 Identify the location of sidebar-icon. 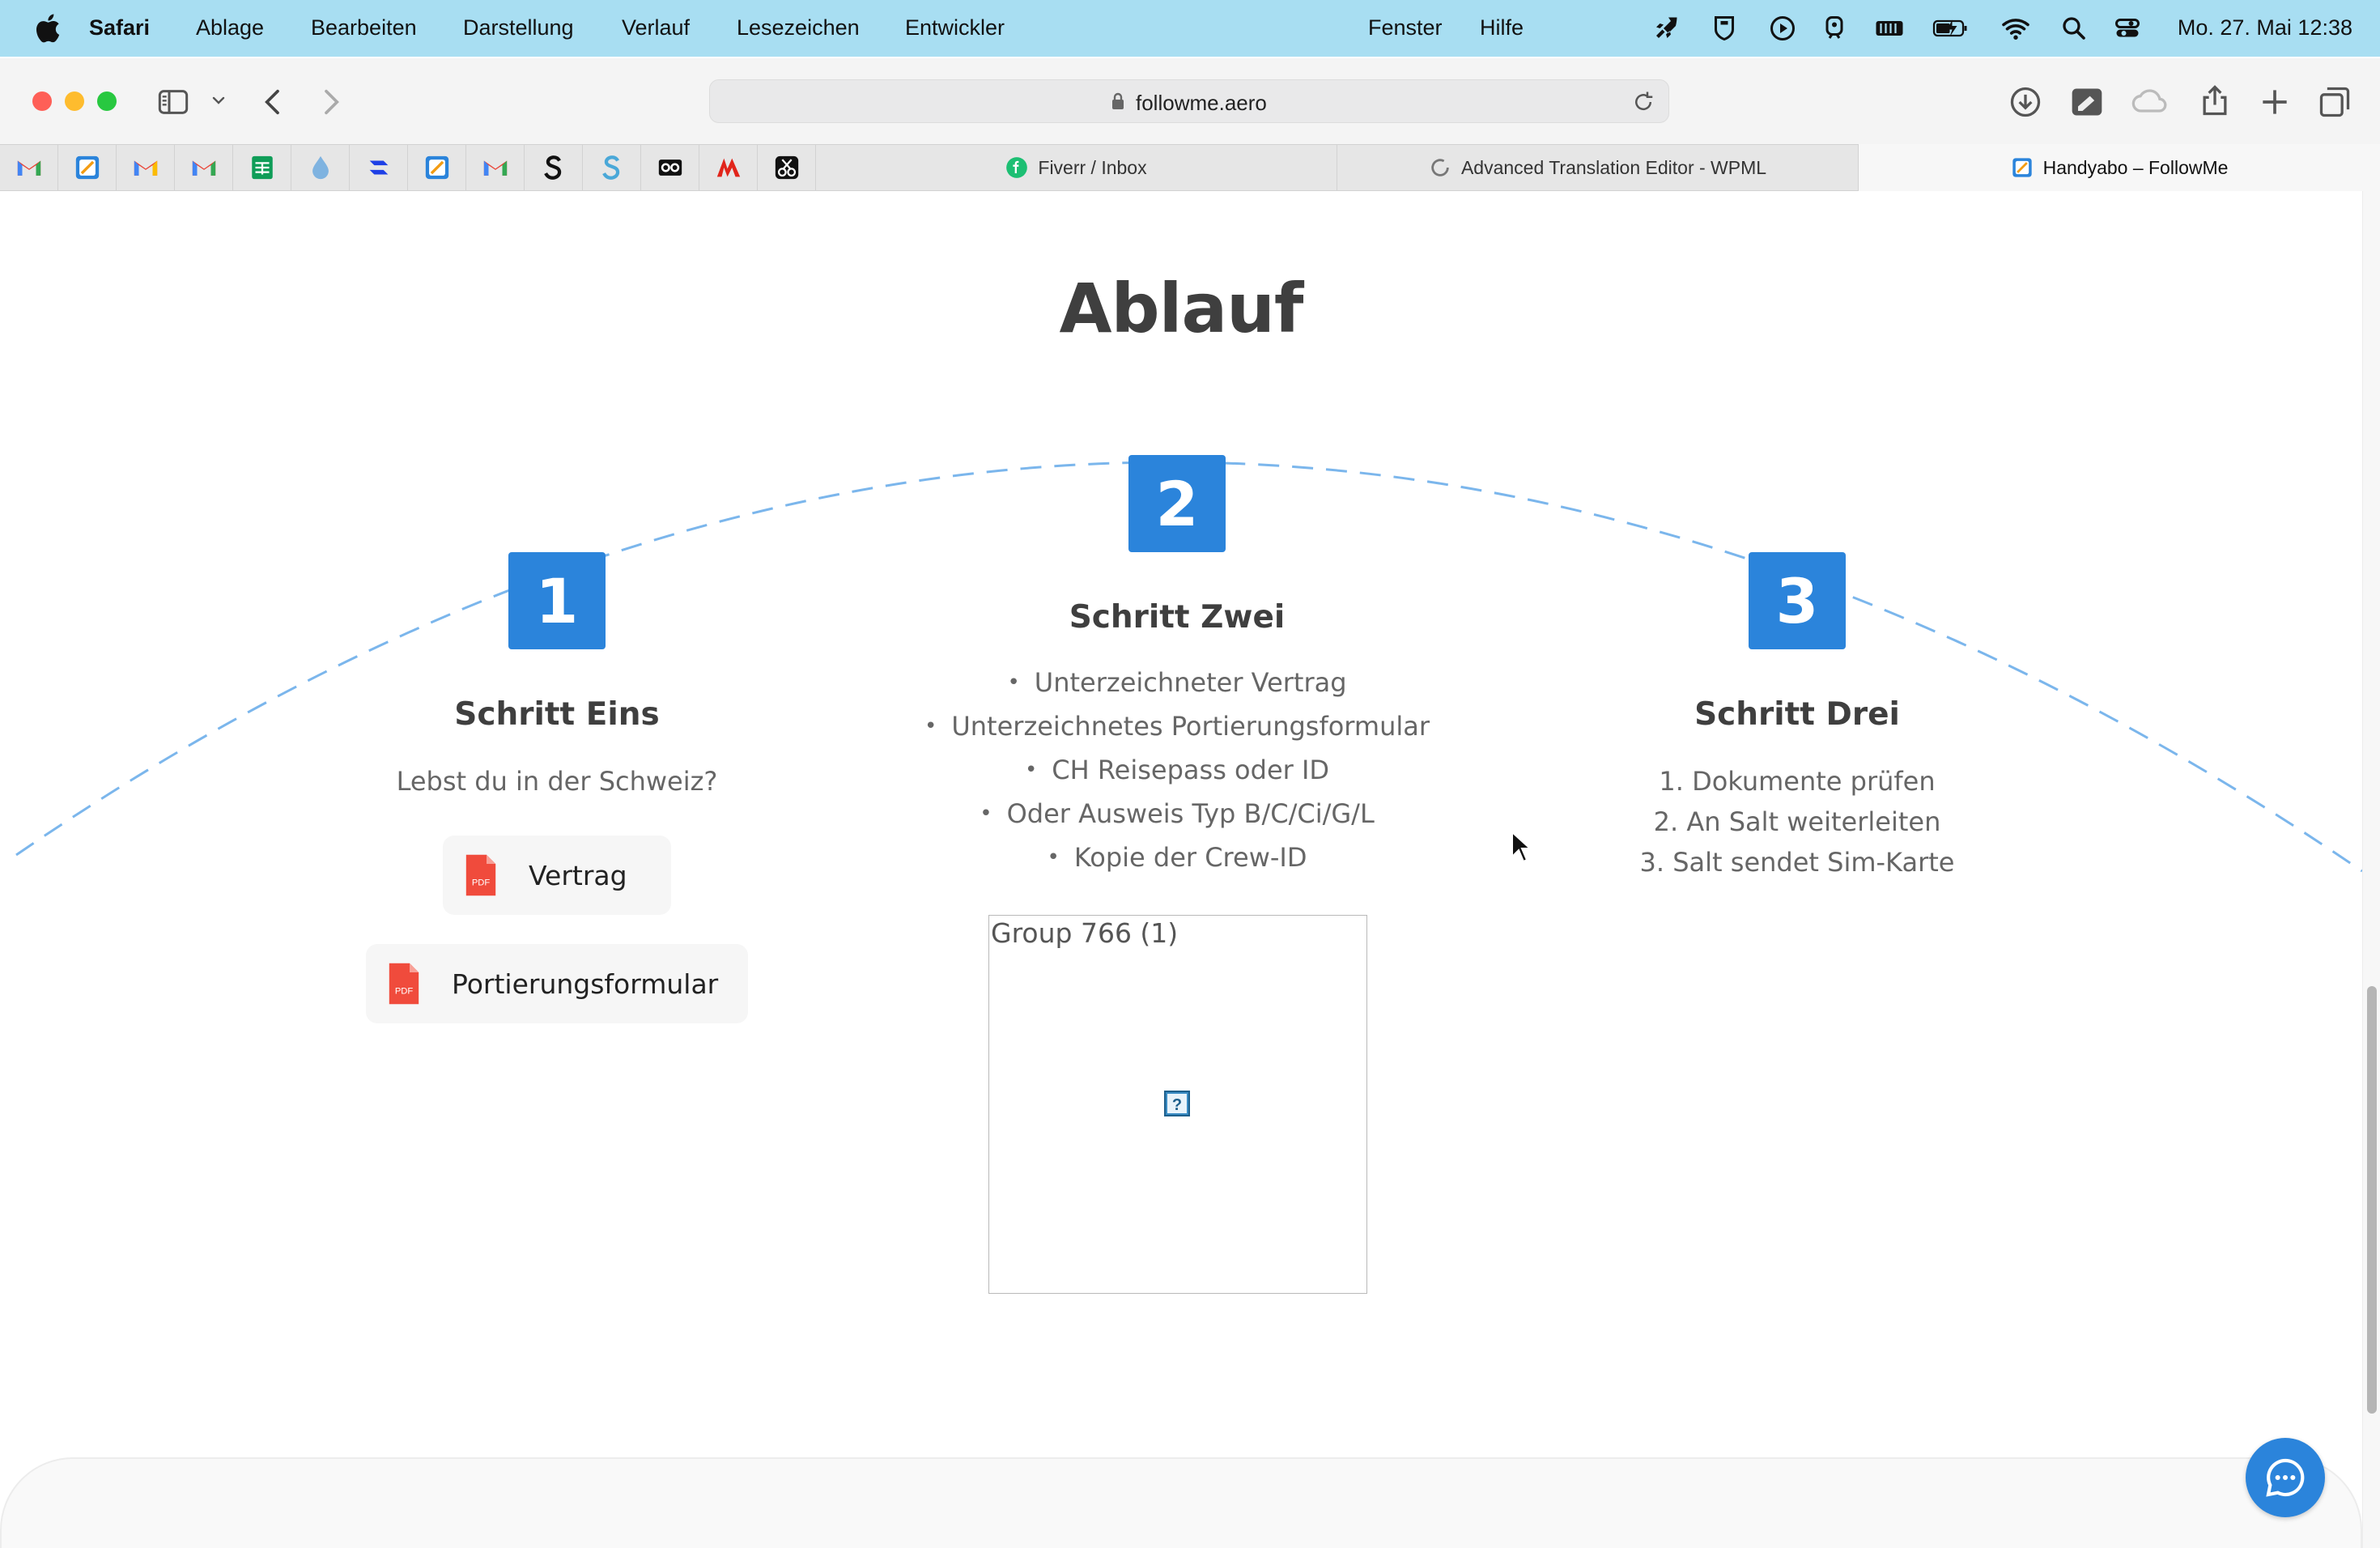
(173, 102).